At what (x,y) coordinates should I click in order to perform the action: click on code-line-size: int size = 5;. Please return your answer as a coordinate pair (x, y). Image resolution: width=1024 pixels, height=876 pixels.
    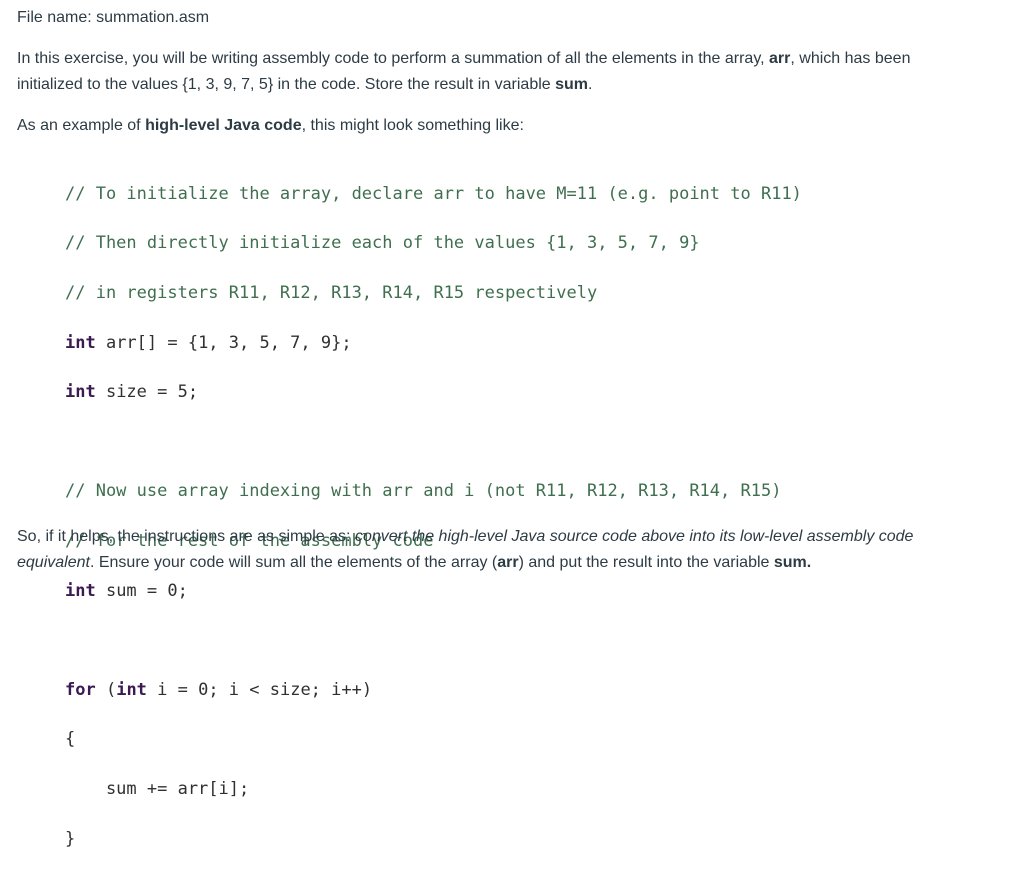
    Looking at the image, I should click on (433, 392).